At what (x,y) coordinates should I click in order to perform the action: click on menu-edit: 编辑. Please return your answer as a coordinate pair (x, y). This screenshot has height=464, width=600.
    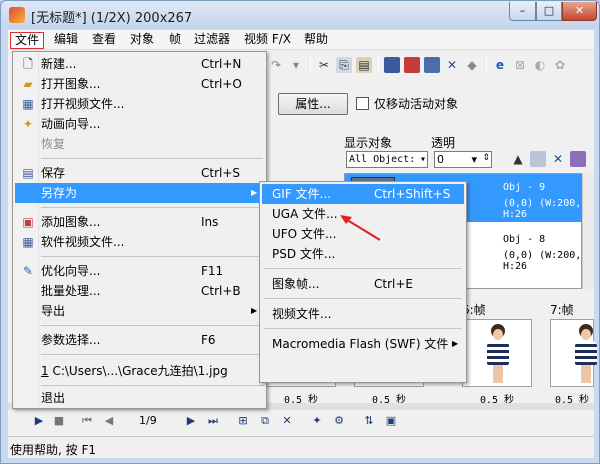
    Looking at the image, I should click on (66, 40).